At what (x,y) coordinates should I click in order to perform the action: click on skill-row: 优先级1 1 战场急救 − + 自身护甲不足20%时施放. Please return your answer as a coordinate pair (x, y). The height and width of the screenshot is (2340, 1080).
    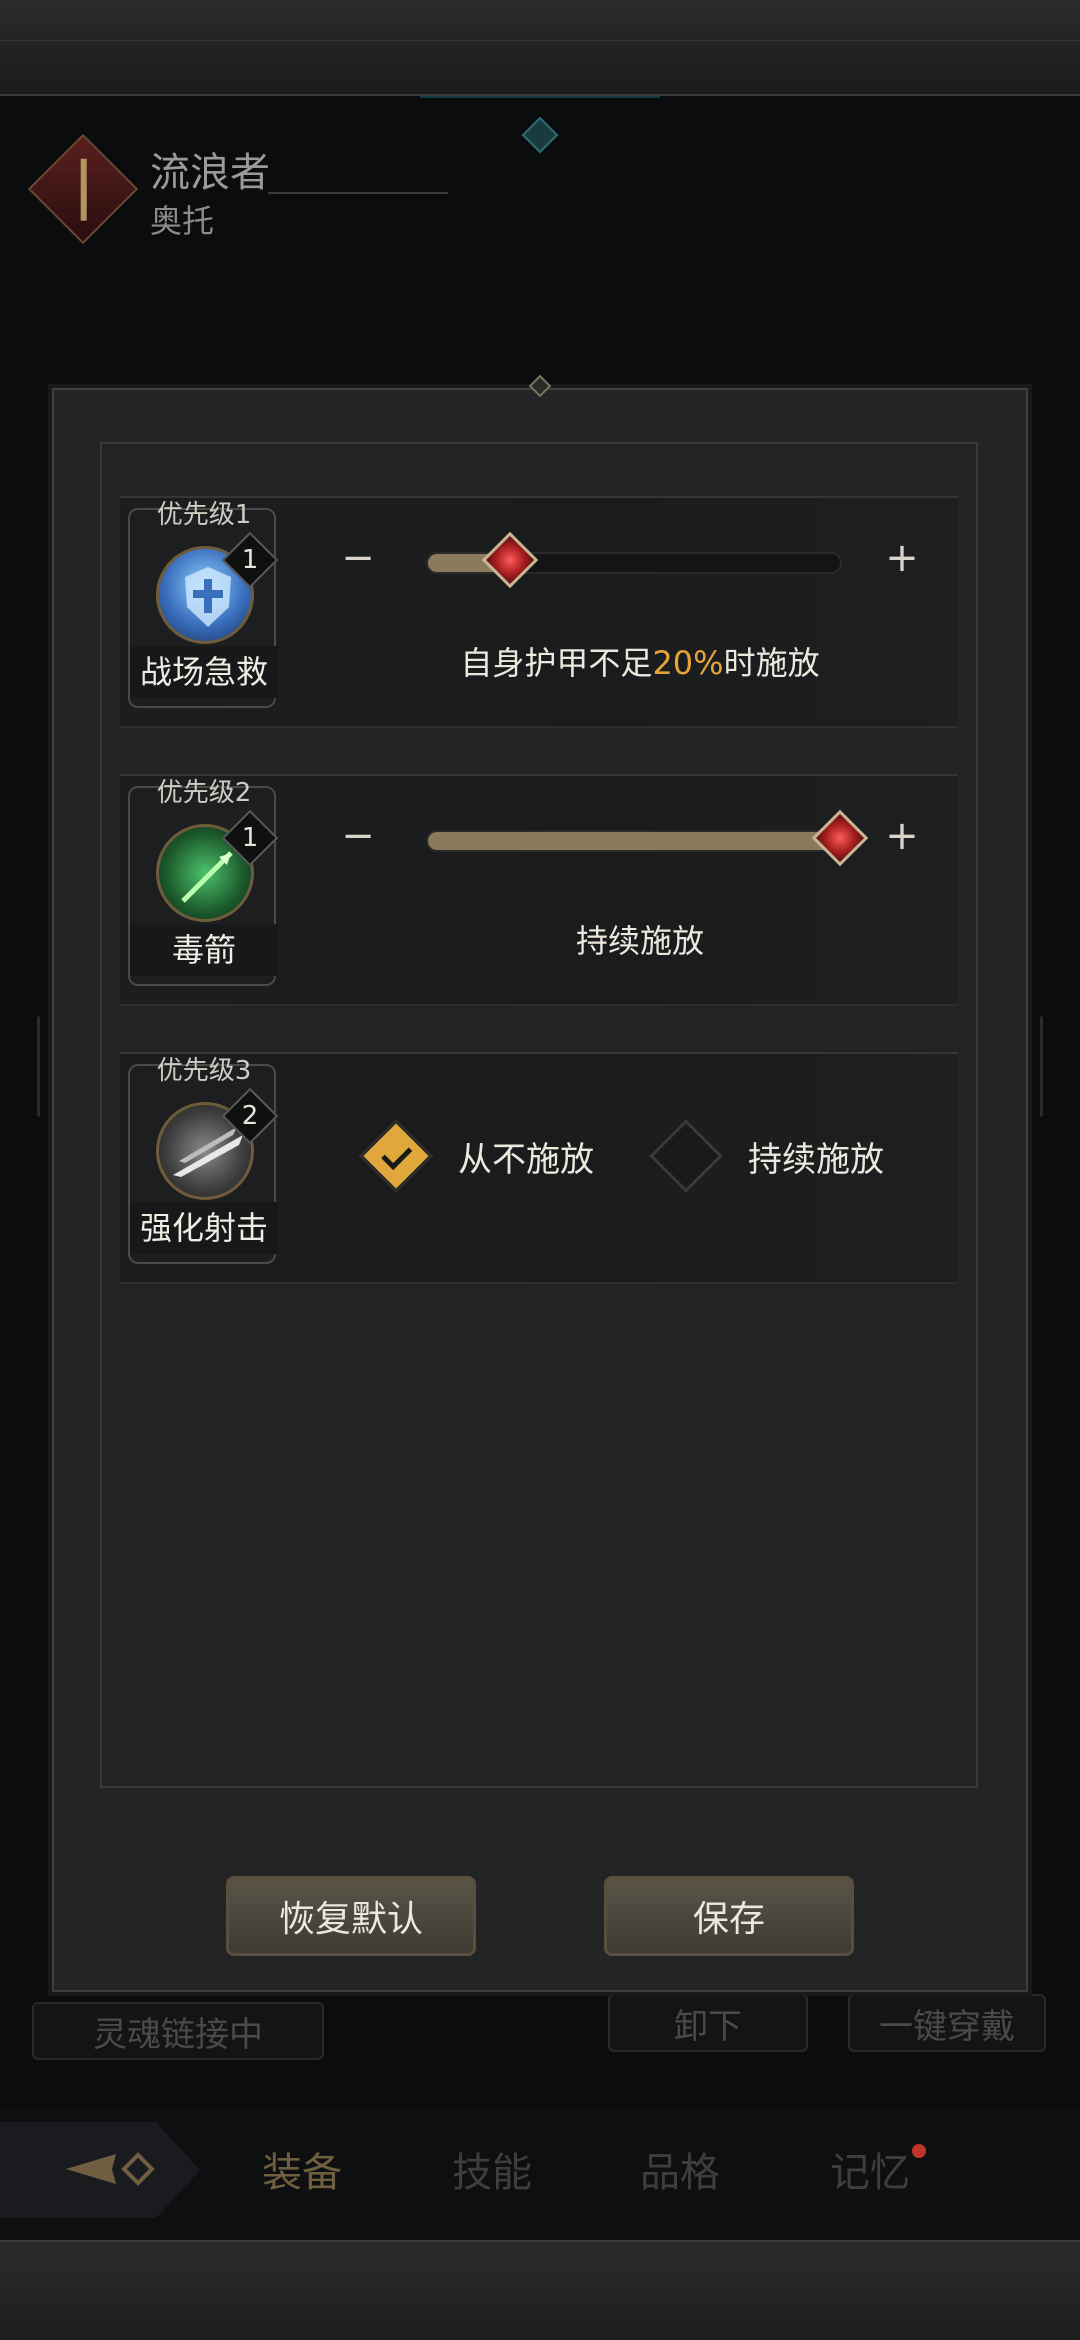
    Looking at the image, I should click on (539, 612).